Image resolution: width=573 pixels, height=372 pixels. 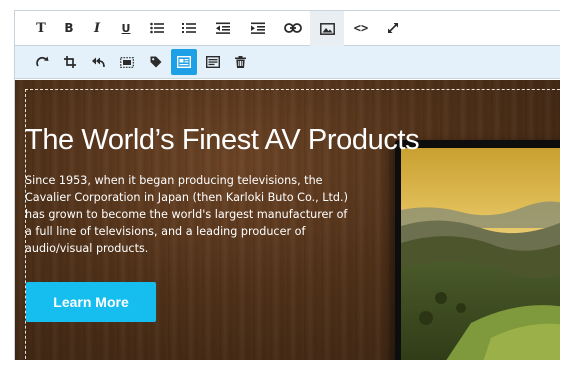 I want to click on tag-icon, so click(x=156, y=62).